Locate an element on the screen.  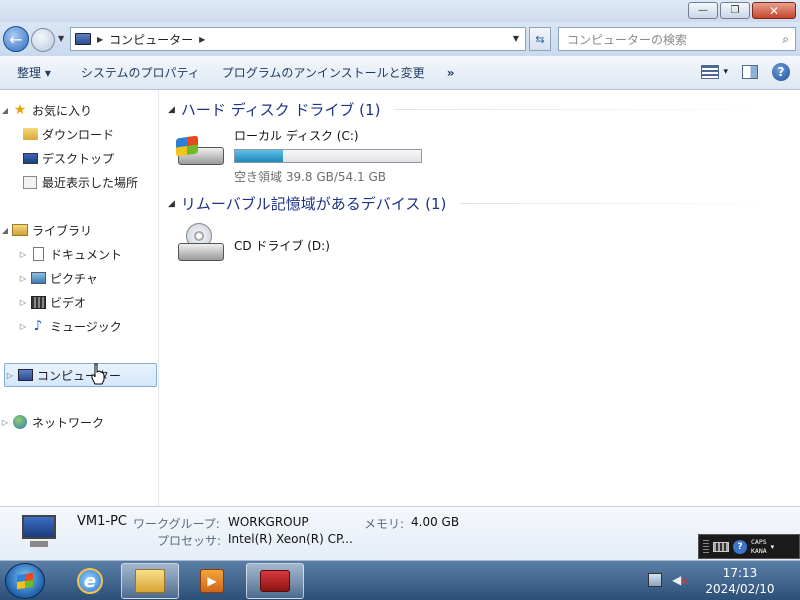
window-controls: — ❐ ✕ is located at coordinates (742, 10).